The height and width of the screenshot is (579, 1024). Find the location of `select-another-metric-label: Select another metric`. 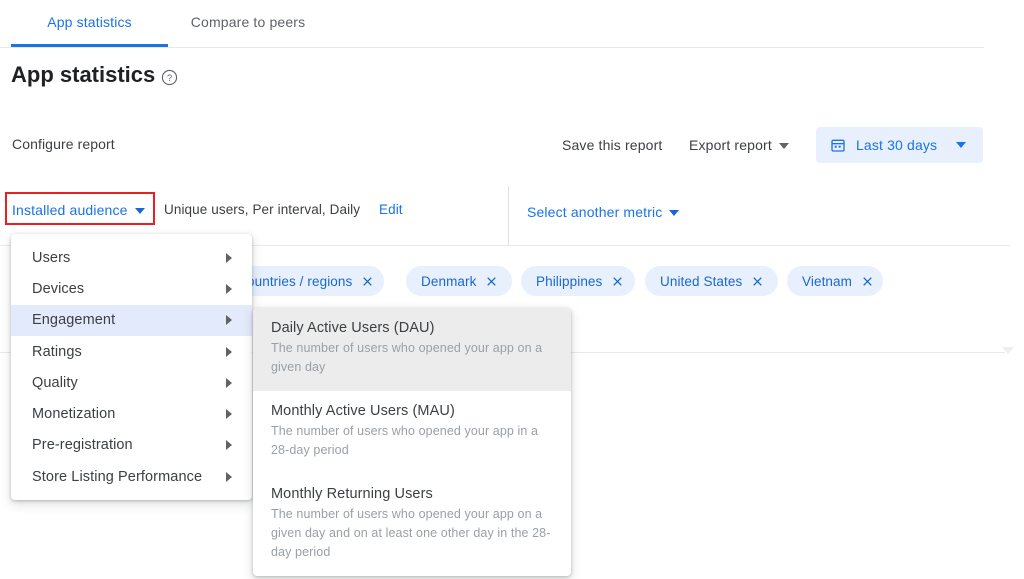

select-another-metric-label: Select another metric is located at coordinates (595, 212).